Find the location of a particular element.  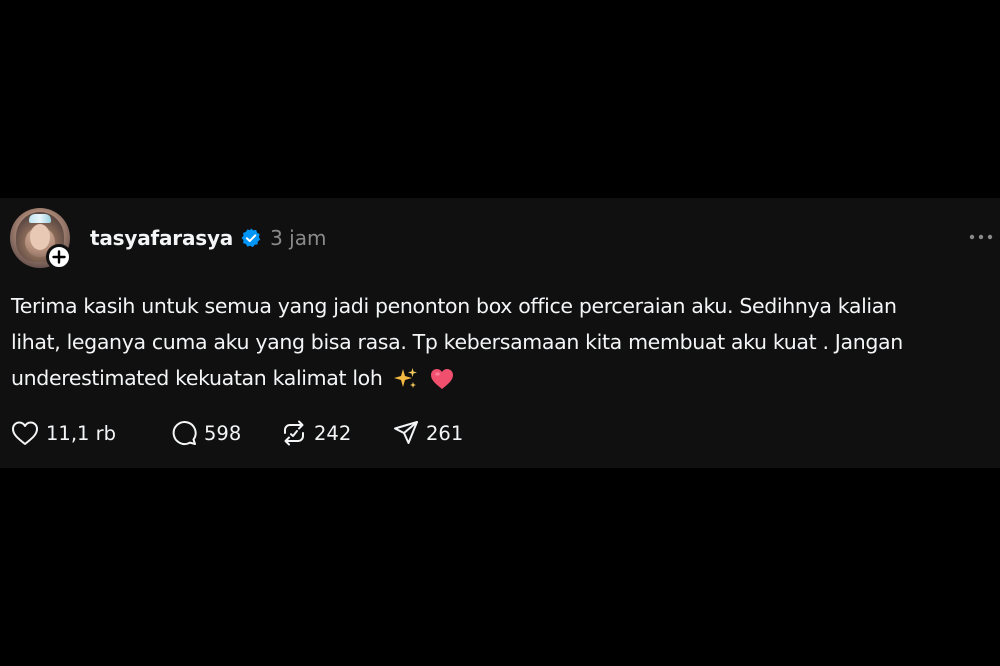

follow-plus-button is located at coordinates (59, 257).